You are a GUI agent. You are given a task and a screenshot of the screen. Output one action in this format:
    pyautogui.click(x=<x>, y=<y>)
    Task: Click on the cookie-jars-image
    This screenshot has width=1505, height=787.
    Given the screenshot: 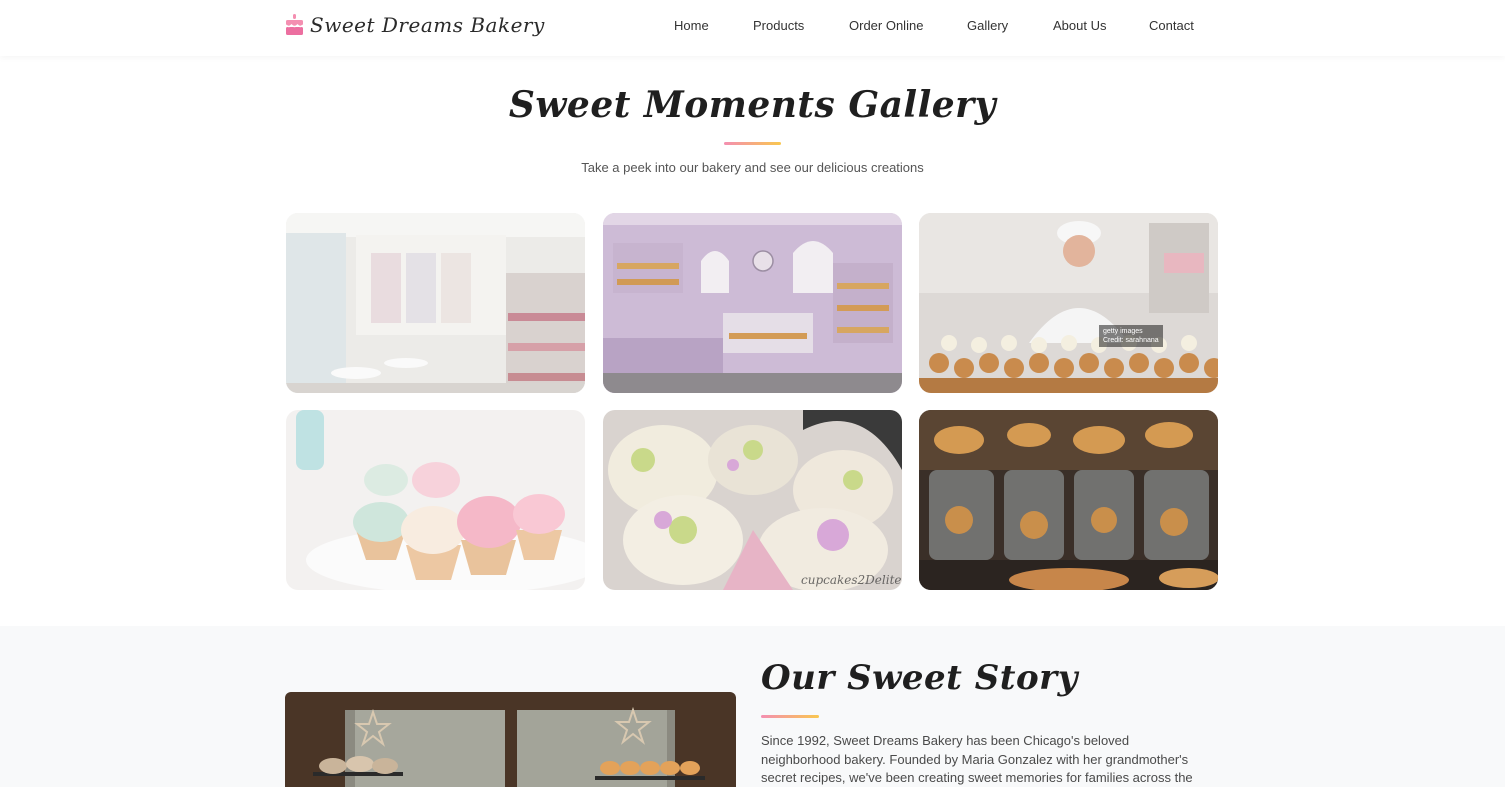 What is the action you would take?
    pyautogui.click(x=1068, y=500)
    